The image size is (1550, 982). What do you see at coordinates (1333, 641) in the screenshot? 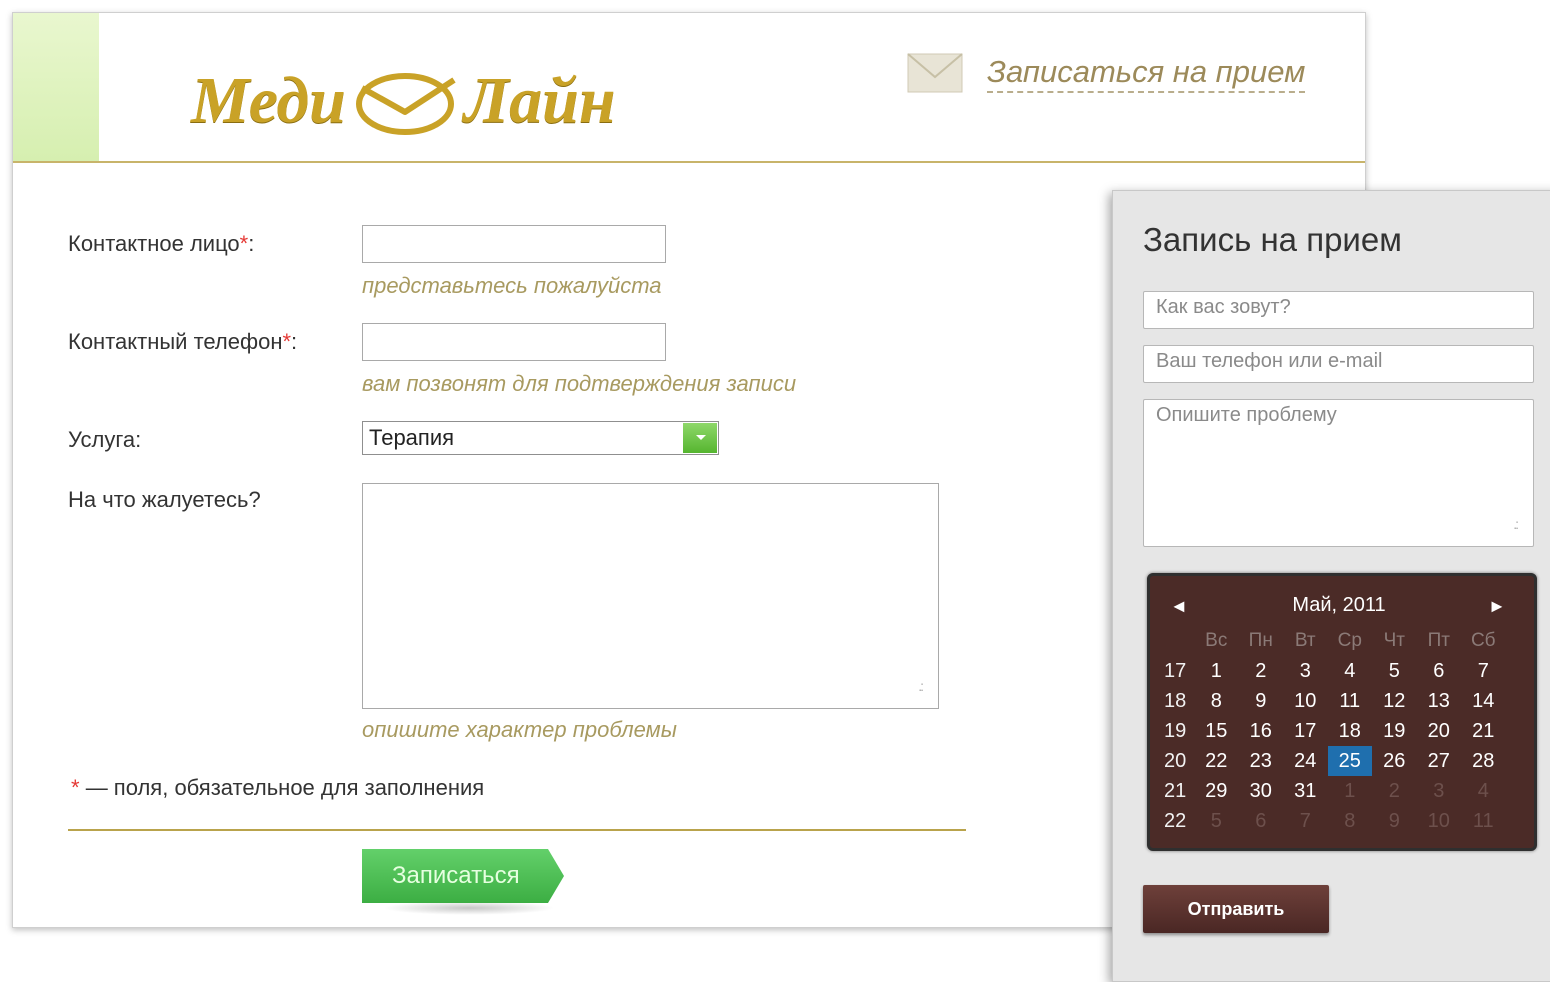
I see `calendar-day-names-row: Вс Пн Вт Ср Чт Пт Сб` at bounding box center [1333, 641].